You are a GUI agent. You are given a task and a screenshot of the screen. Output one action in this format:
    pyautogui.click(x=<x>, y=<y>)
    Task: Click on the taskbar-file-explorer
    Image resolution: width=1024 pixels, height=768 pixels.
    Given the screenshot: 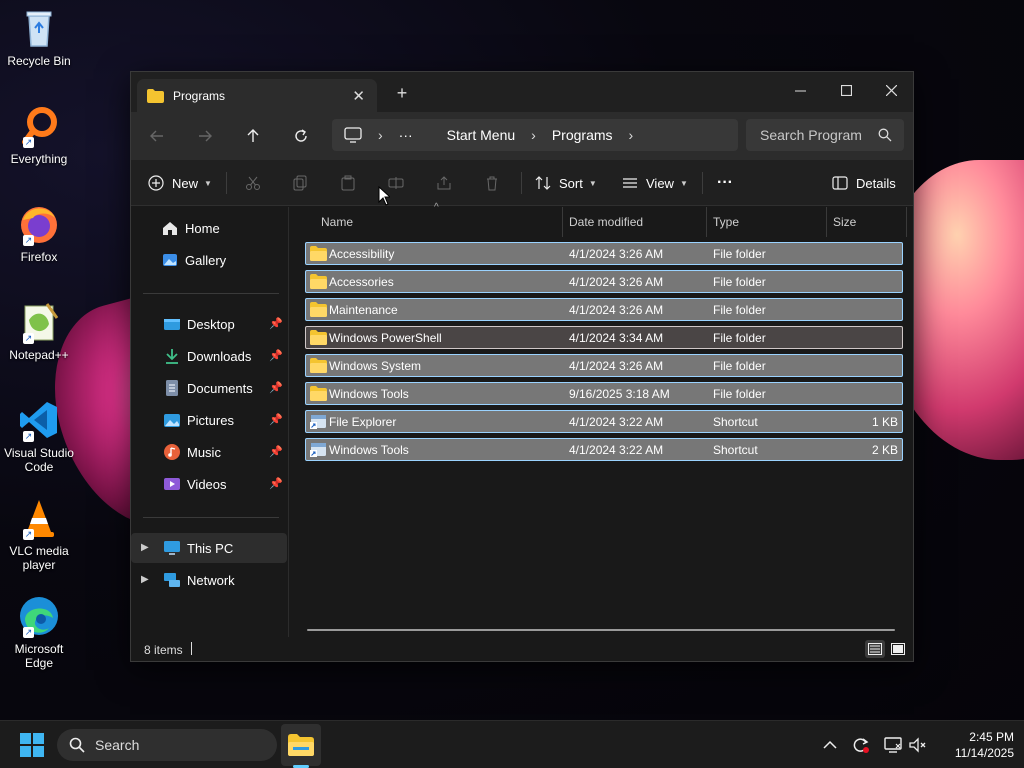 What is the action you would take?
    pyautogui.click(x=301, y=745)
    